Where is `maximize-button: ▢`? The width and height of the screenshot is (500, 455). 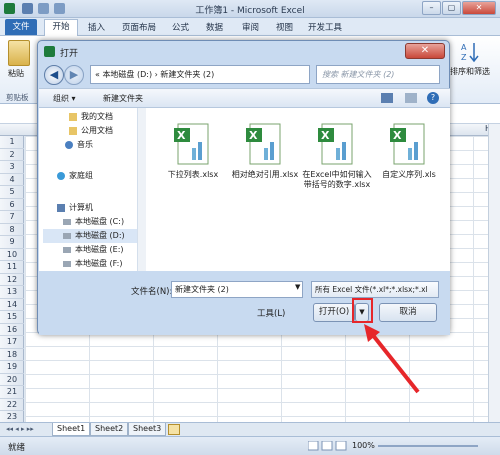
maximize-button: ▢ is located at coordinates (451, 8).